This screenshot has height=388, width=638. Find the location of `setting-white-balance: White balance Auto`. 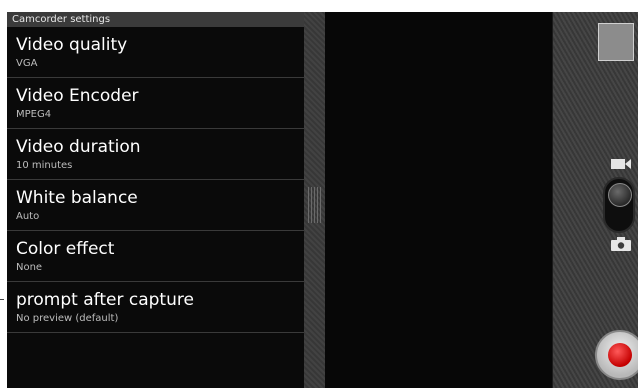

setting-white-balance: White balance Auto is located at coordinates (155, 205).